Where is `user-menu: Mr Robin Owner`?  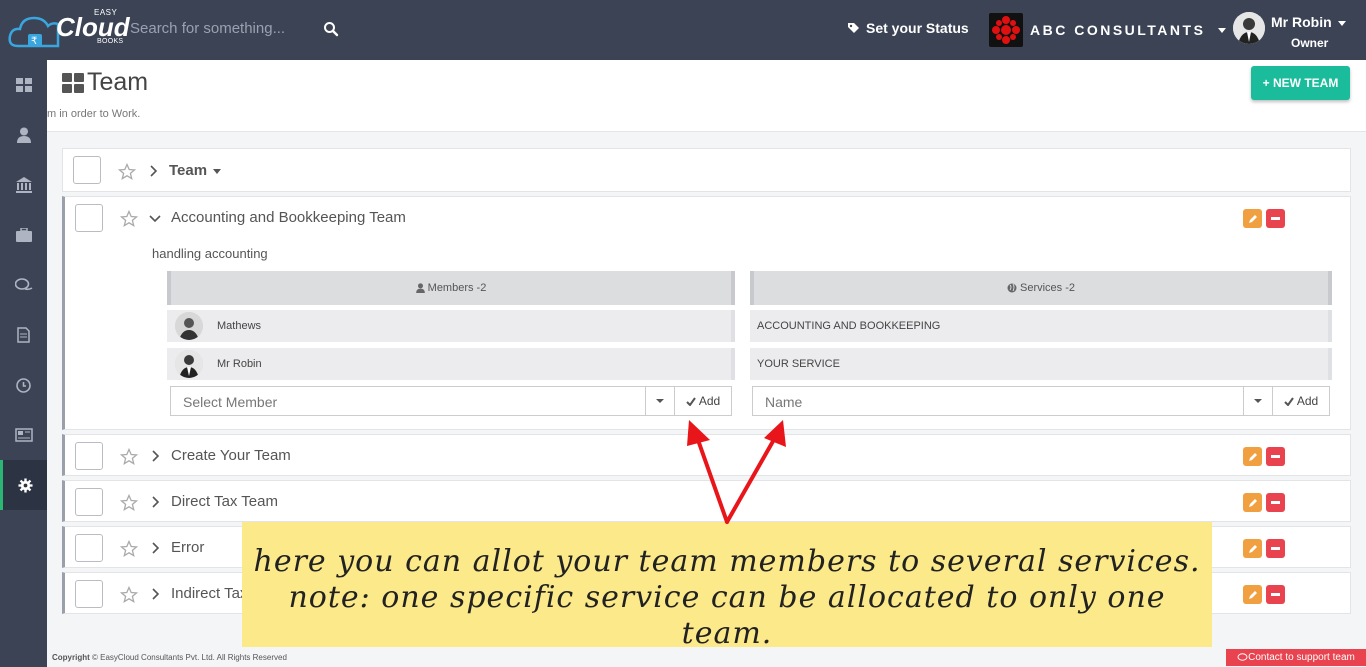 user-menu: Mr Robin Owner is located at coordinates (1298, 31).